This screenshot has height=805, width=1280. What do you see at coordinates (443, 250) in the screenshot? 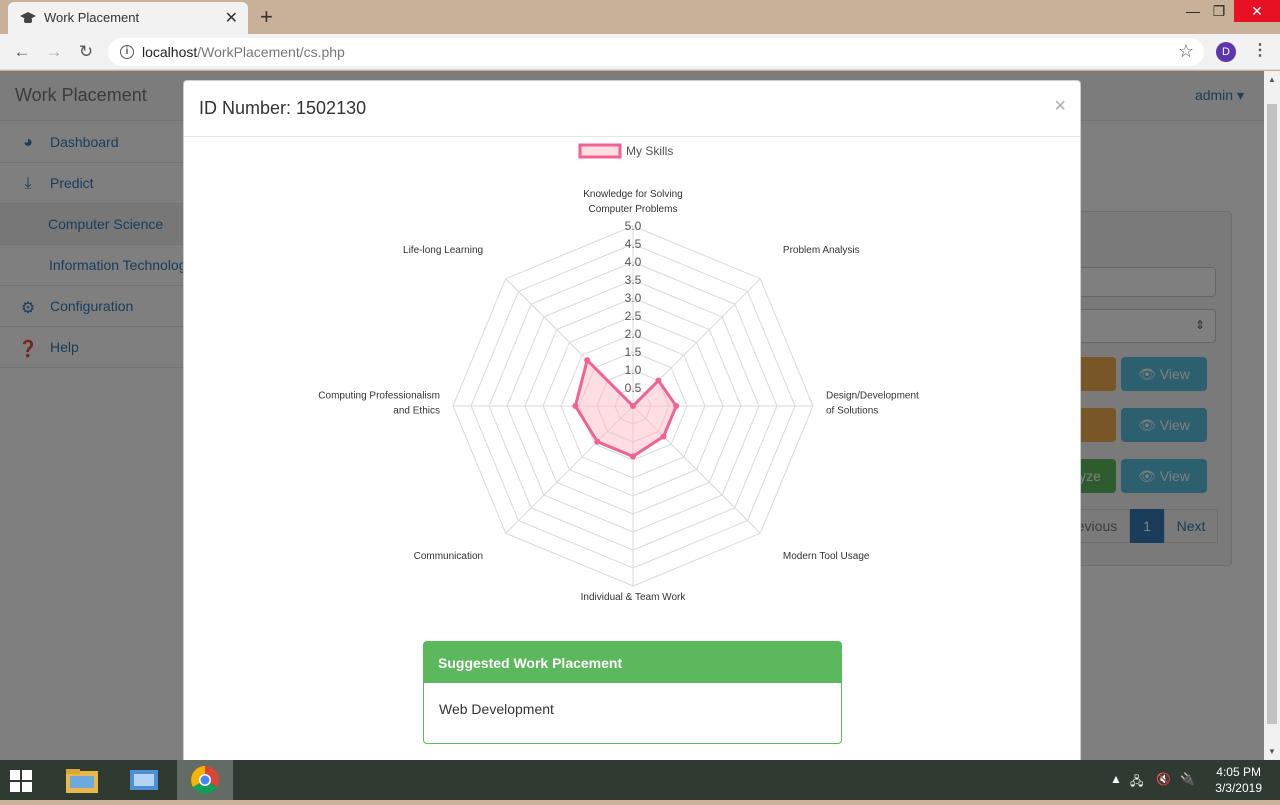
I see `category-label: Life-long Learning` at bounding box center [443, 250].